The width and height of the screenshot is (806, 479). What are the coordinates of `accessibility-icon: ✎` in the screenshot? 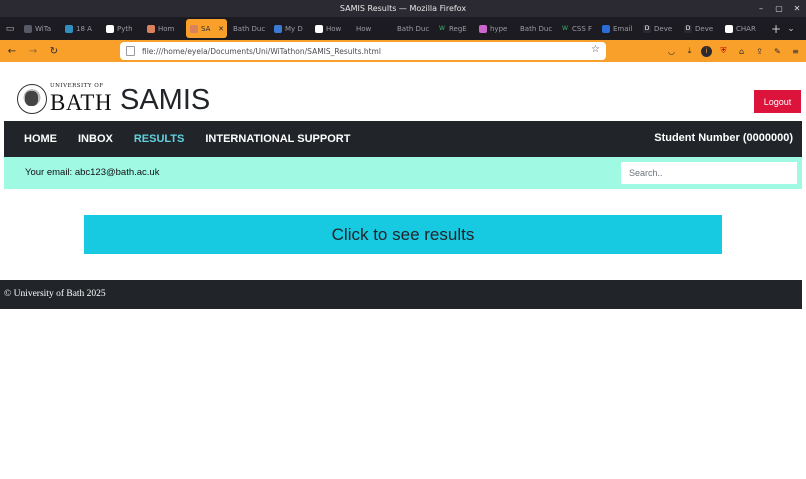 It's located at (777, 51).